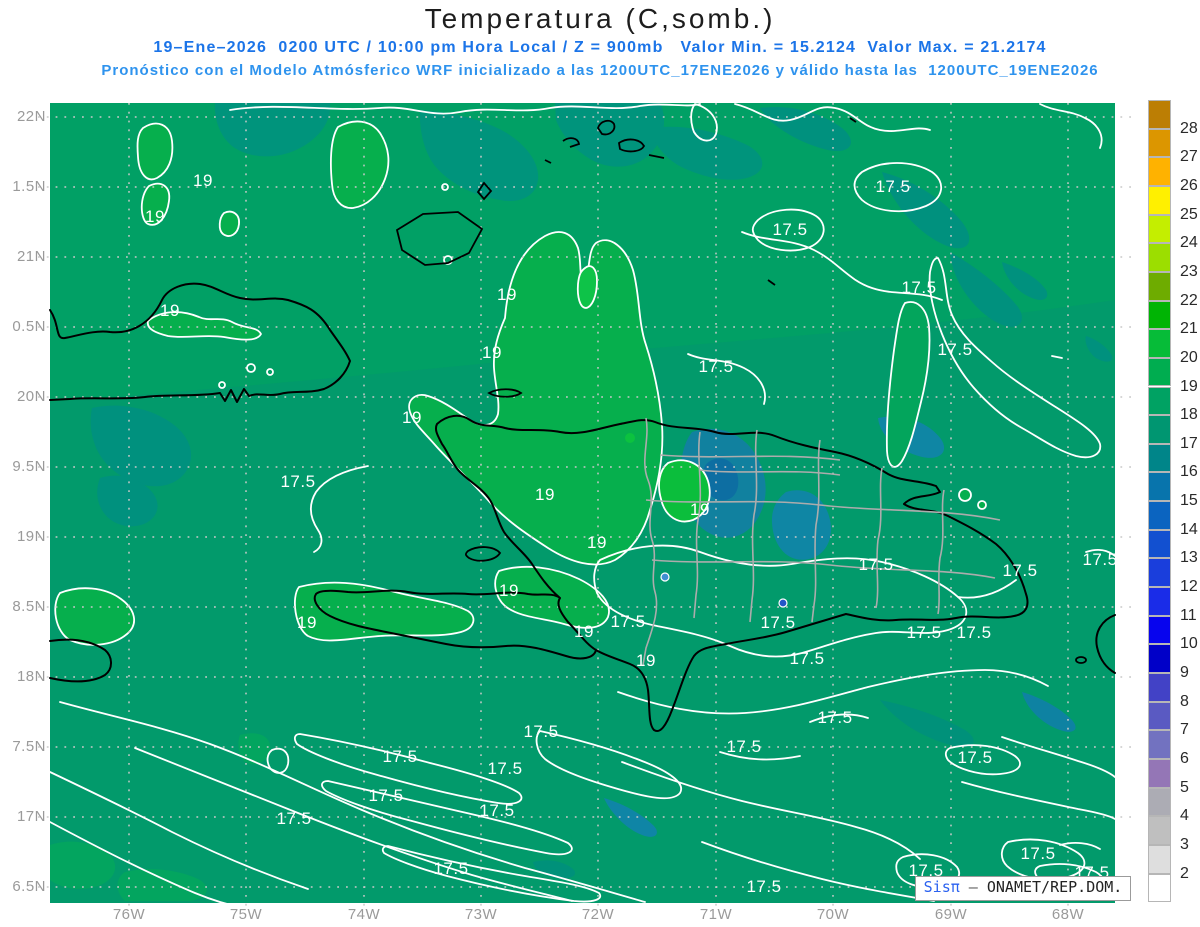 The height and width of the screenshot is (927, 1200). I want to click on longitude-tick-label: 71W, so click(716, 914).